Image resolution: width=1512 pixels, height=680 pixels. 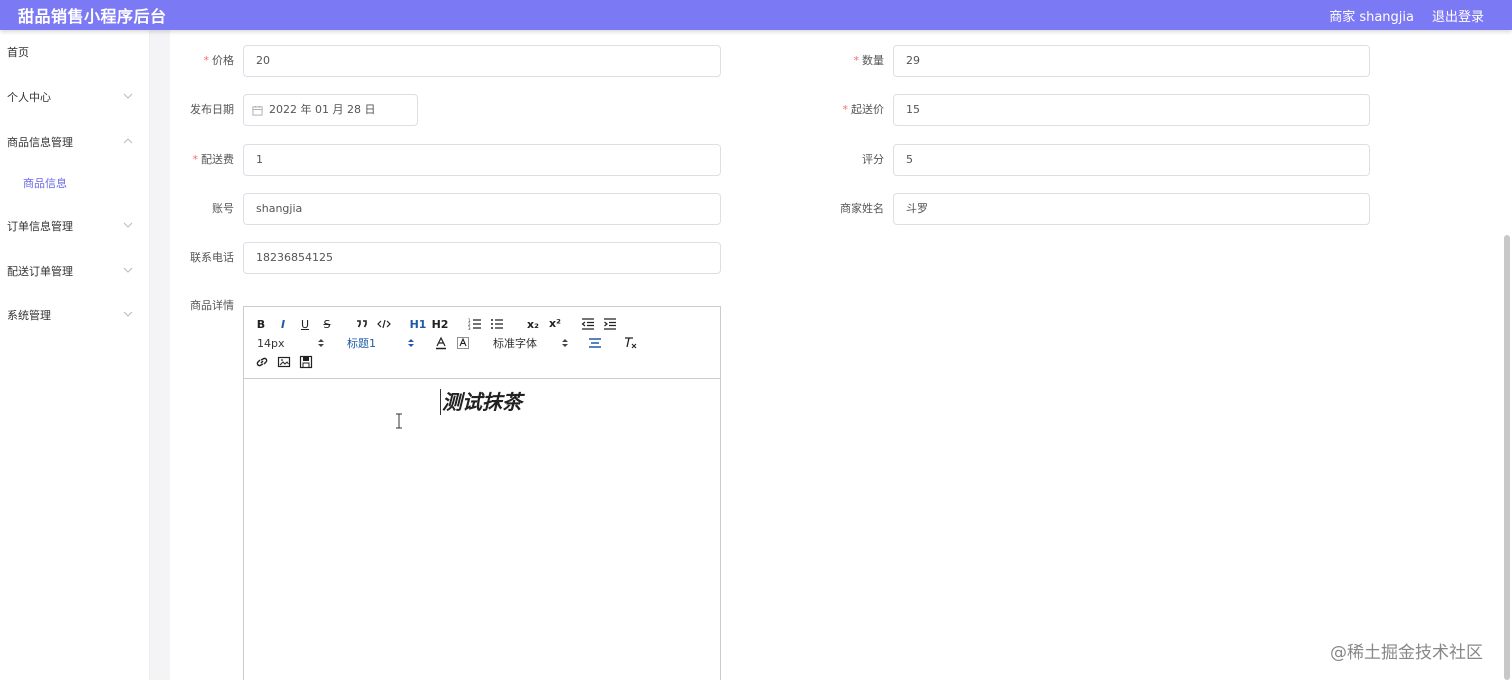 I want to click on product-detail-label: 商品详情, so click(x=212, y=305).